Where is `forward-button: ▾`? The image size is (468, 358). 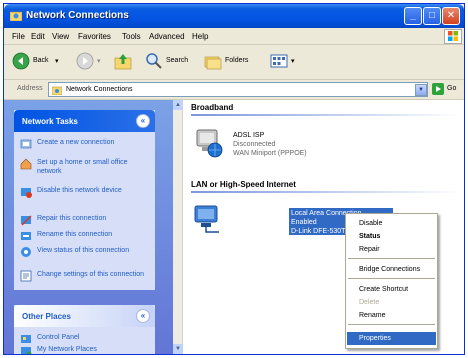 forward-button: ▾ is located at coordinates (90, 62).